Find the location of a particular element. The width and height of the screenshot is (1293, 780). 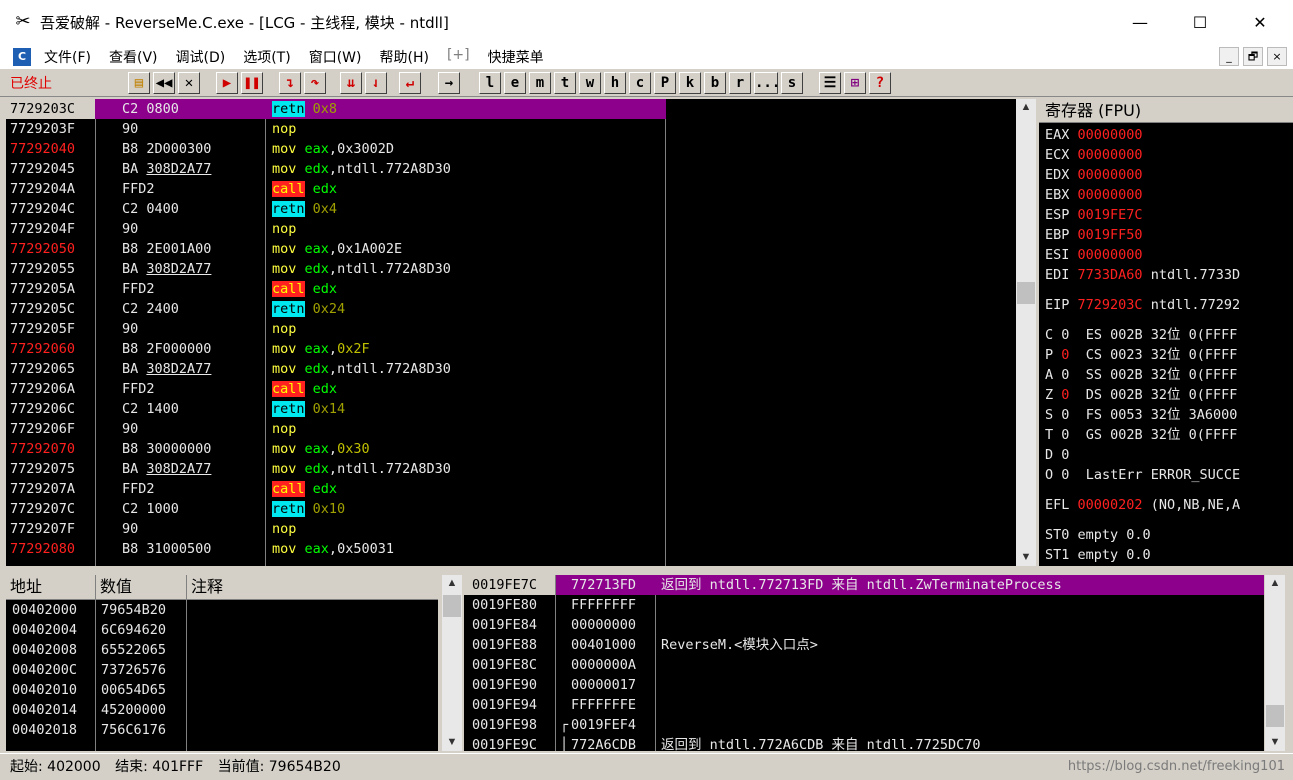

toolbar-letter-button: t is located at coordinates (565, 83).